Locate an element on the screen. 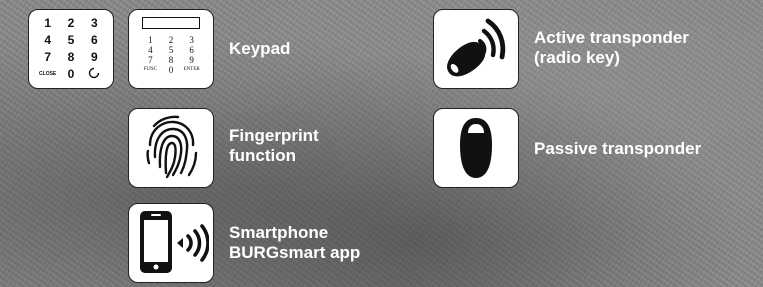  keypad-label: Keypad is located at coordinates (260, 48).